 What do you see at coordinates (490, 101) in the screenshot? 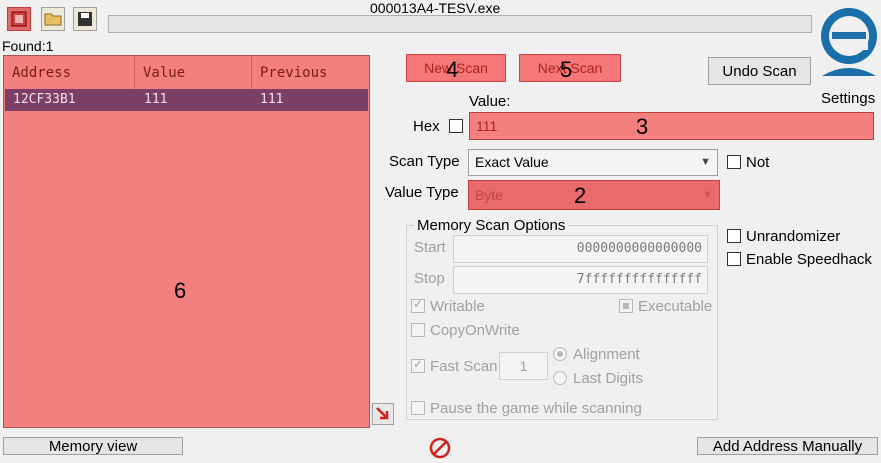
I see `value-label: Value:` at bounding box center [490, 101].